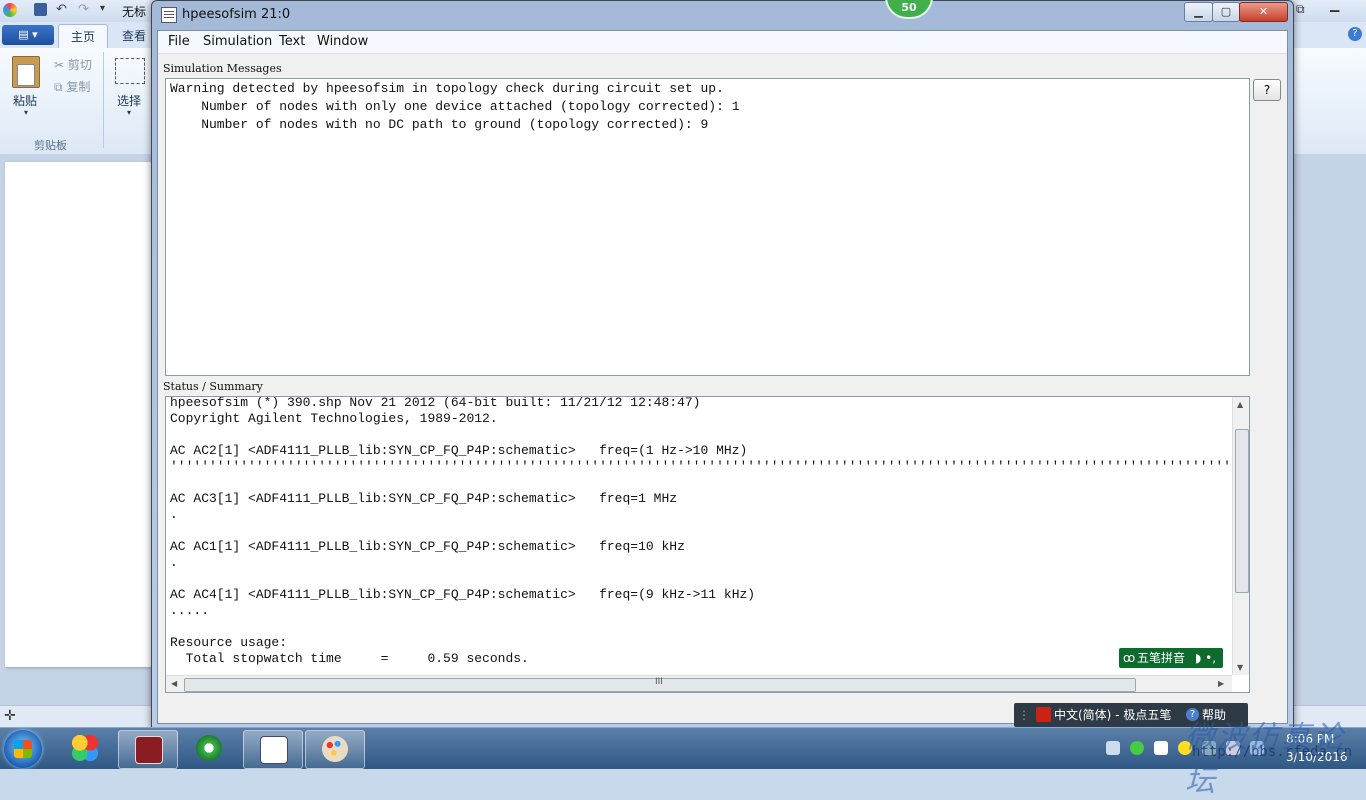  What do you see at coordinates (1161, 748) in the screenshot?
I see `tray-keyboard-icon` at bounding box center [1161, 748].